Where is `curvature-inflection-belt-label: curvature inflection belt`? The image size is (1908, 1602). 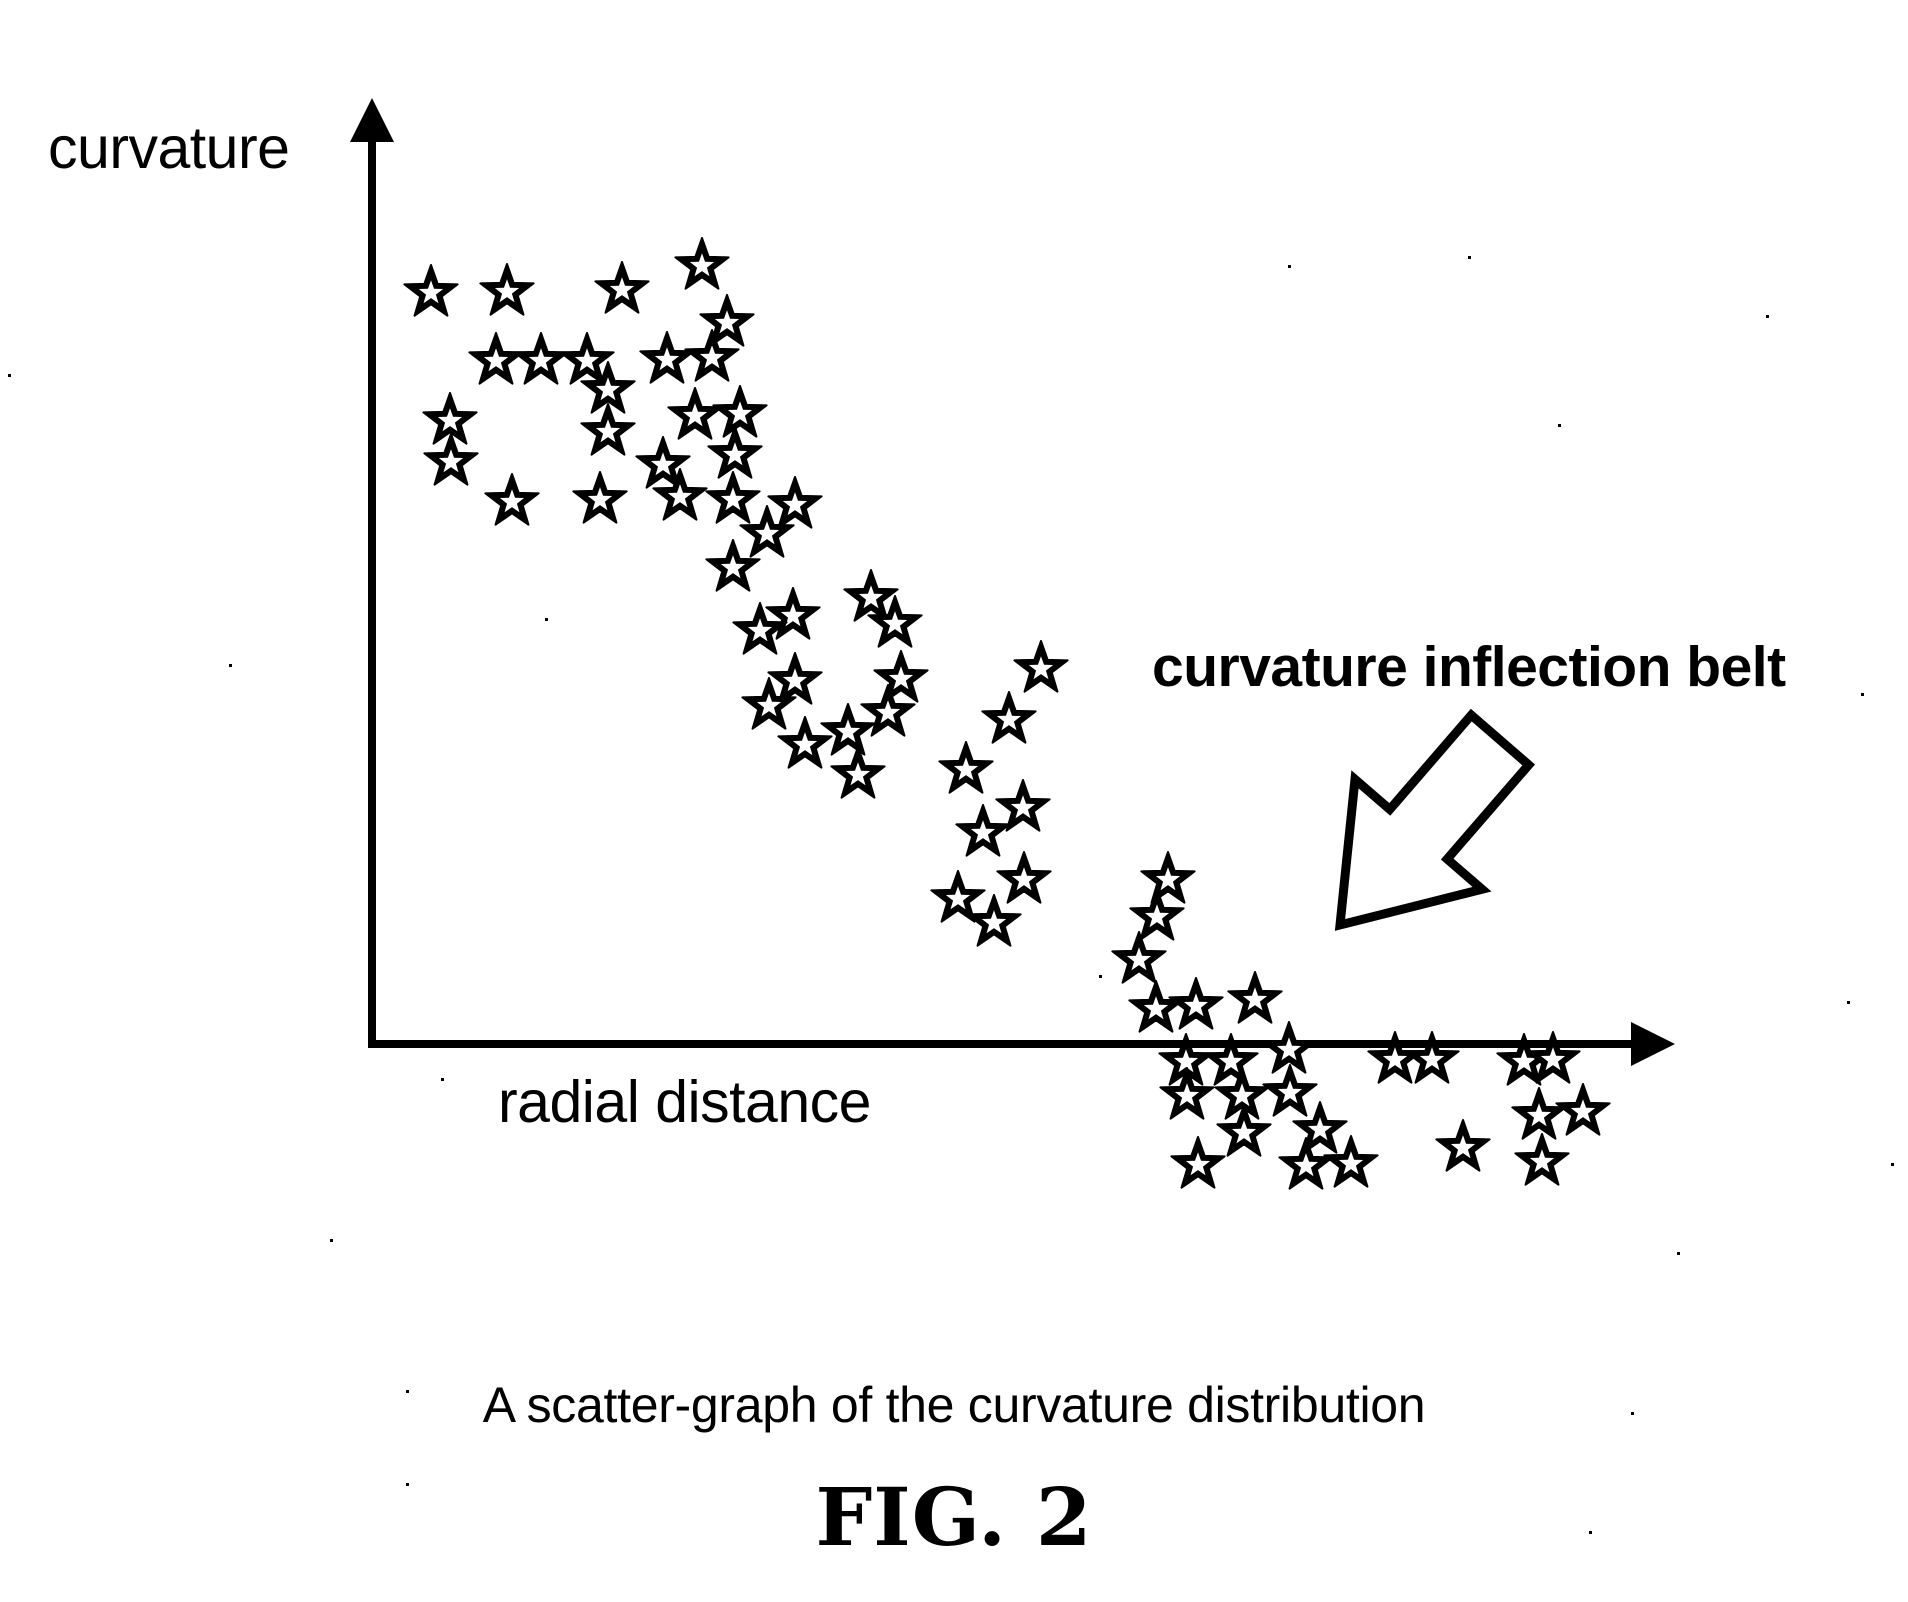 curvature-inflection-belt-label: curvature inflection belt is located at coordinates (1469, 667).